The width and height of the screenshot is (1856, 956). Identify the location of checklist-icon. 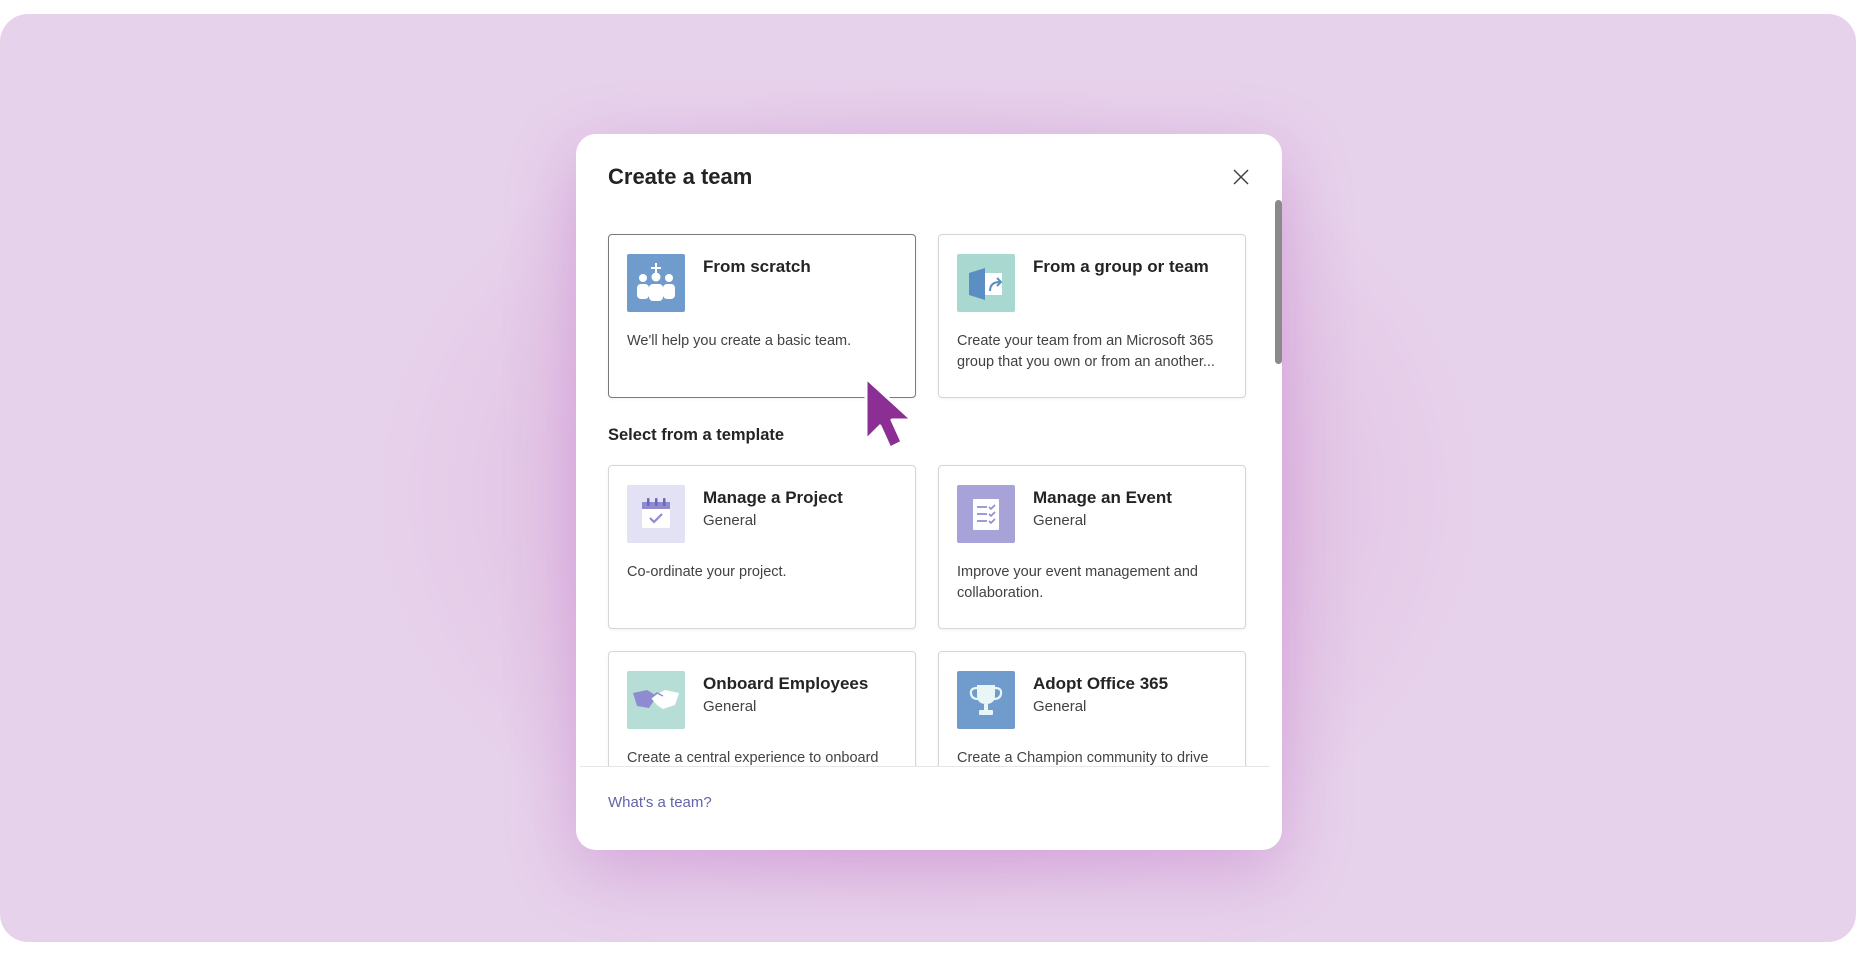
(986, 514).